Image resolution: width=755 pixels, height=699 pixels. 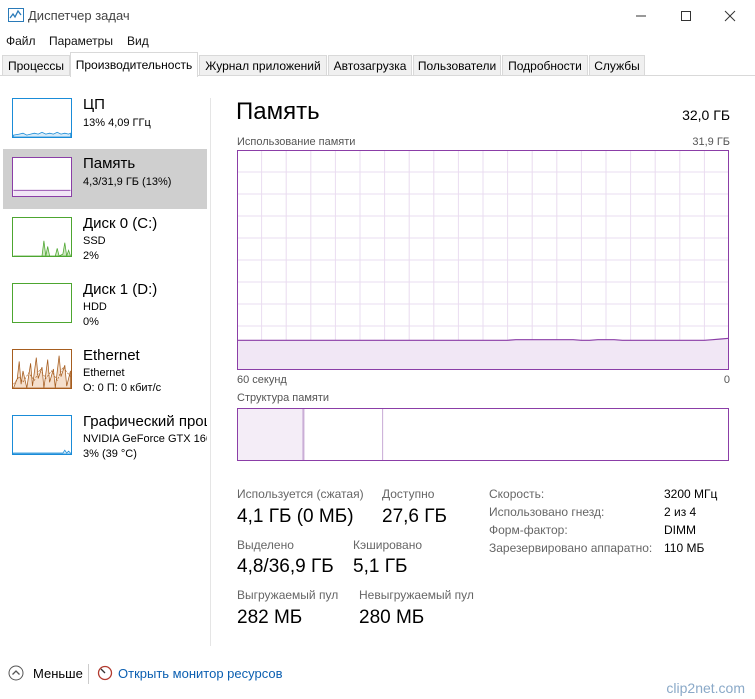 I want to click on close-icon, so click(x=730, y=16).